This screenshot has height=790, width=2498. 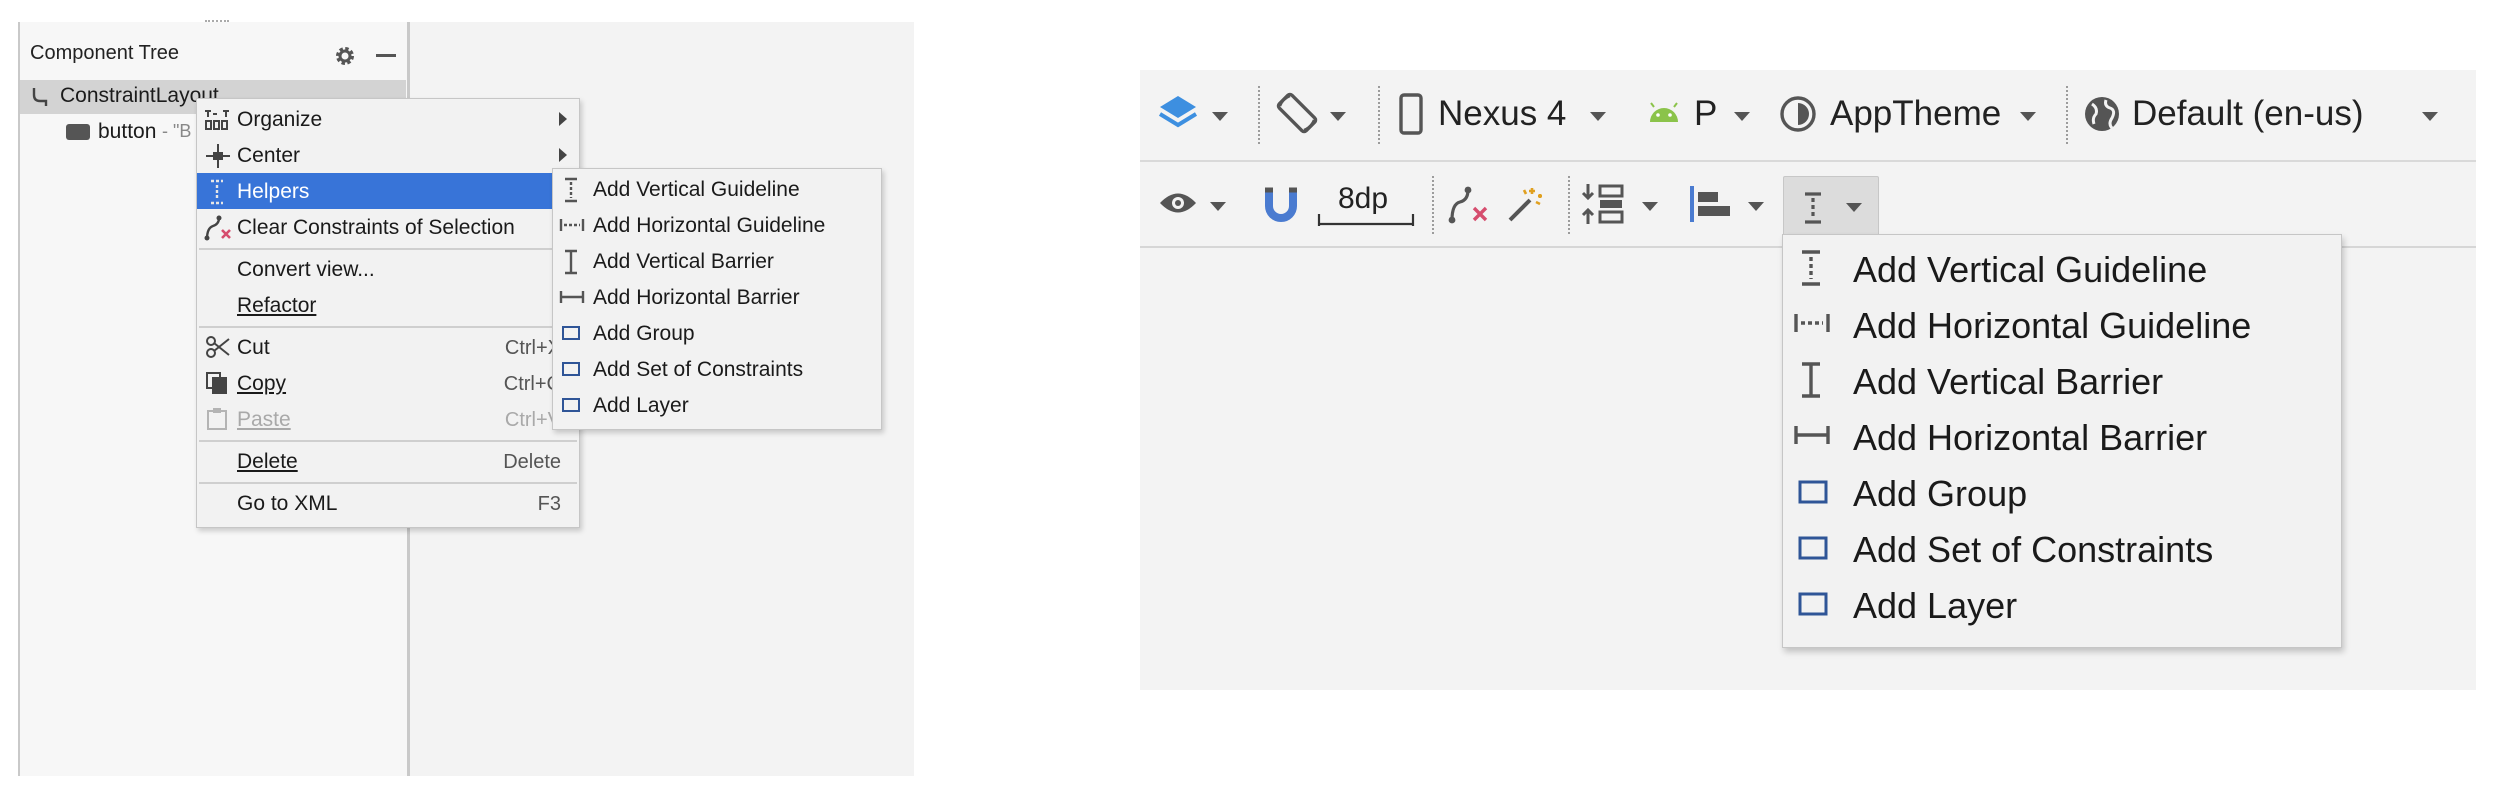 What do you see at coordinates (386, 56) in the screenshot?
I see `minimize-icon` at bounding box center [386, 56].